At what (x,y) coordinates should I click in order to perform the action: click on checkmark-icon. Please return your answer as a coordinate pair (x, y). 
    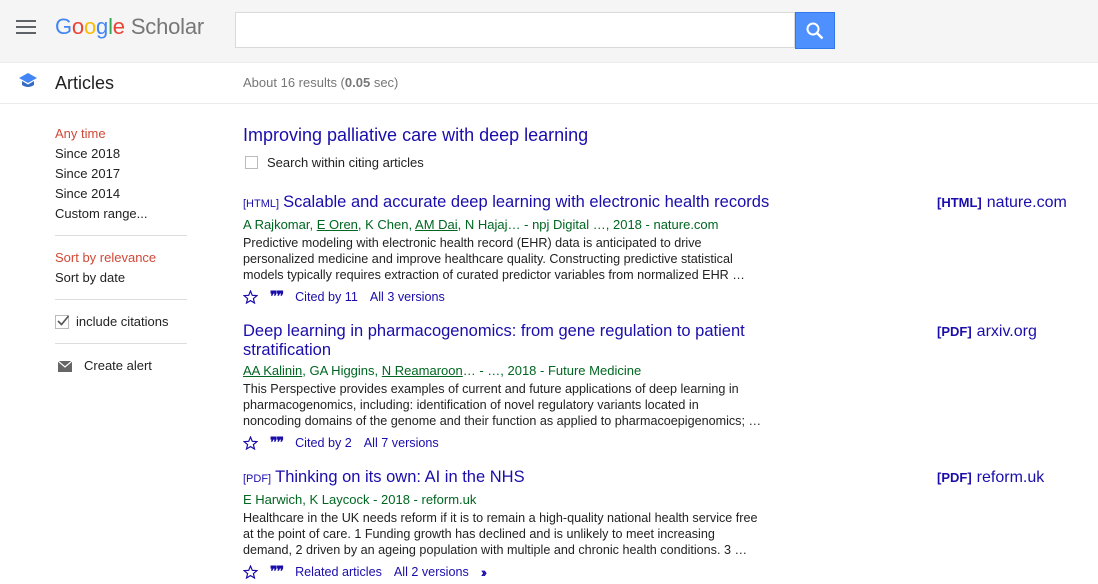
    Looking at the image, I should click on (63, 320).